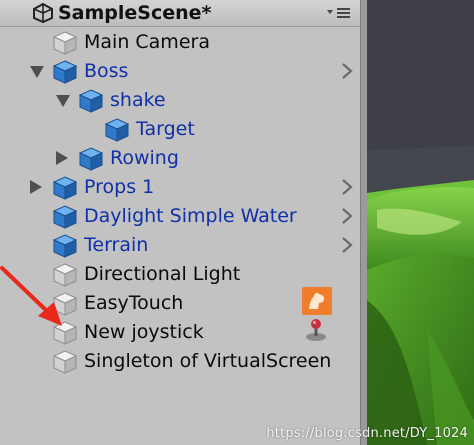 The image size is (474, 445). I want to click on hierarchy-item-main-camera: Main Camera, so click(181, 42).